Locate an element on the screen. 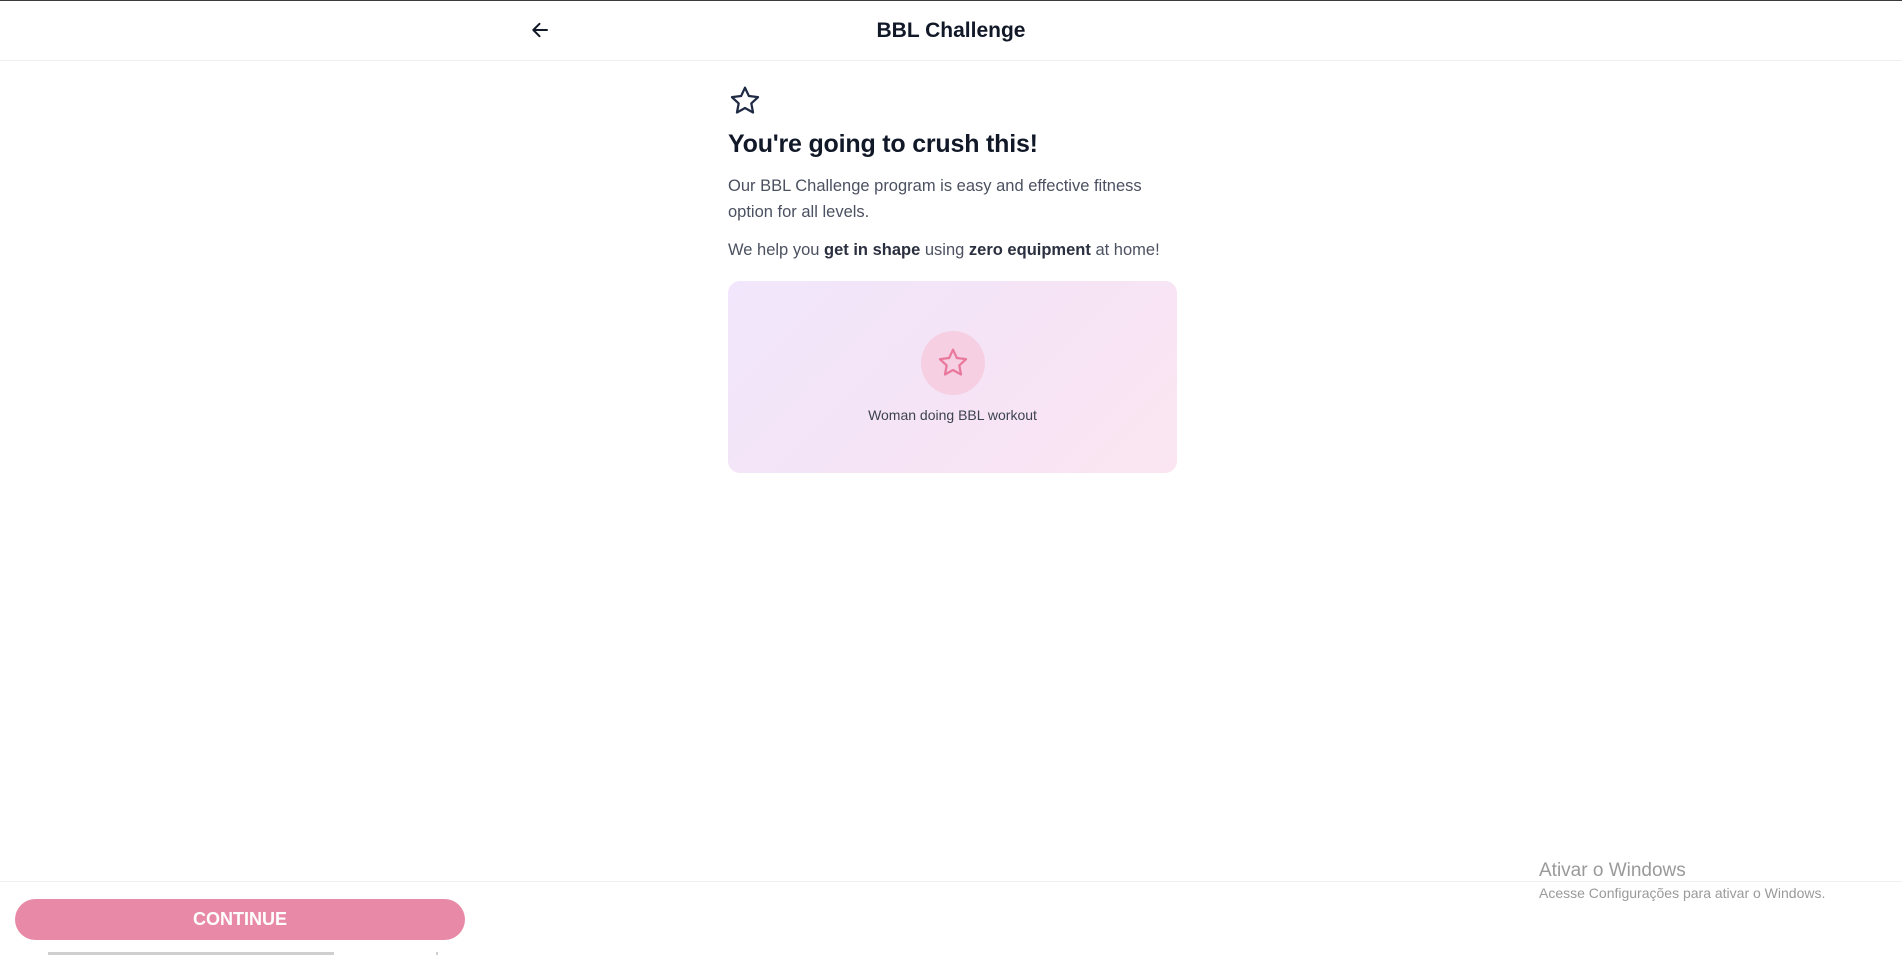 This screenshot has width=1902, height=955. benefit-text: using is located at coordinates (944, 250).